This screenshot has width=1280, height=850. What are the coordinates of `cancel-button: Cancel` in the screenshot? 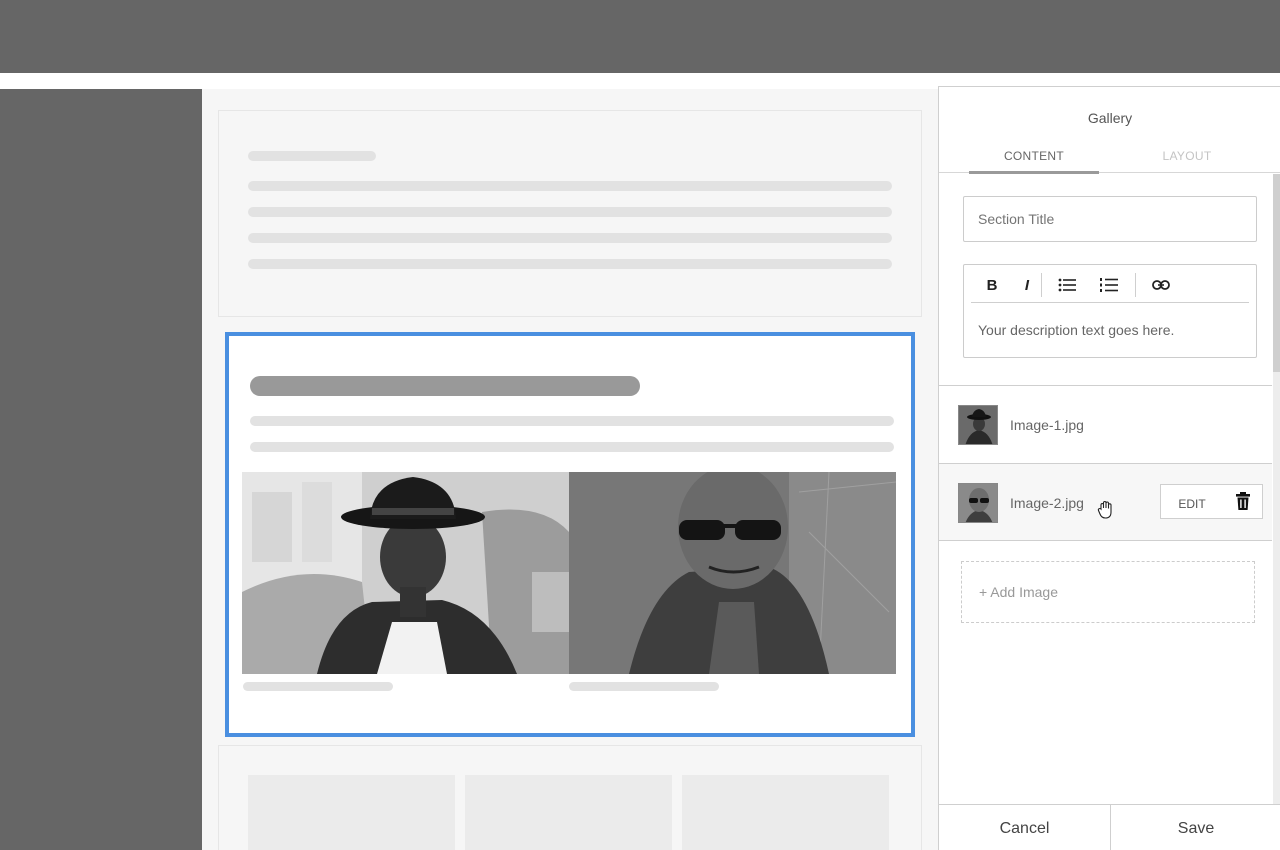 It's located at (1025, 827).